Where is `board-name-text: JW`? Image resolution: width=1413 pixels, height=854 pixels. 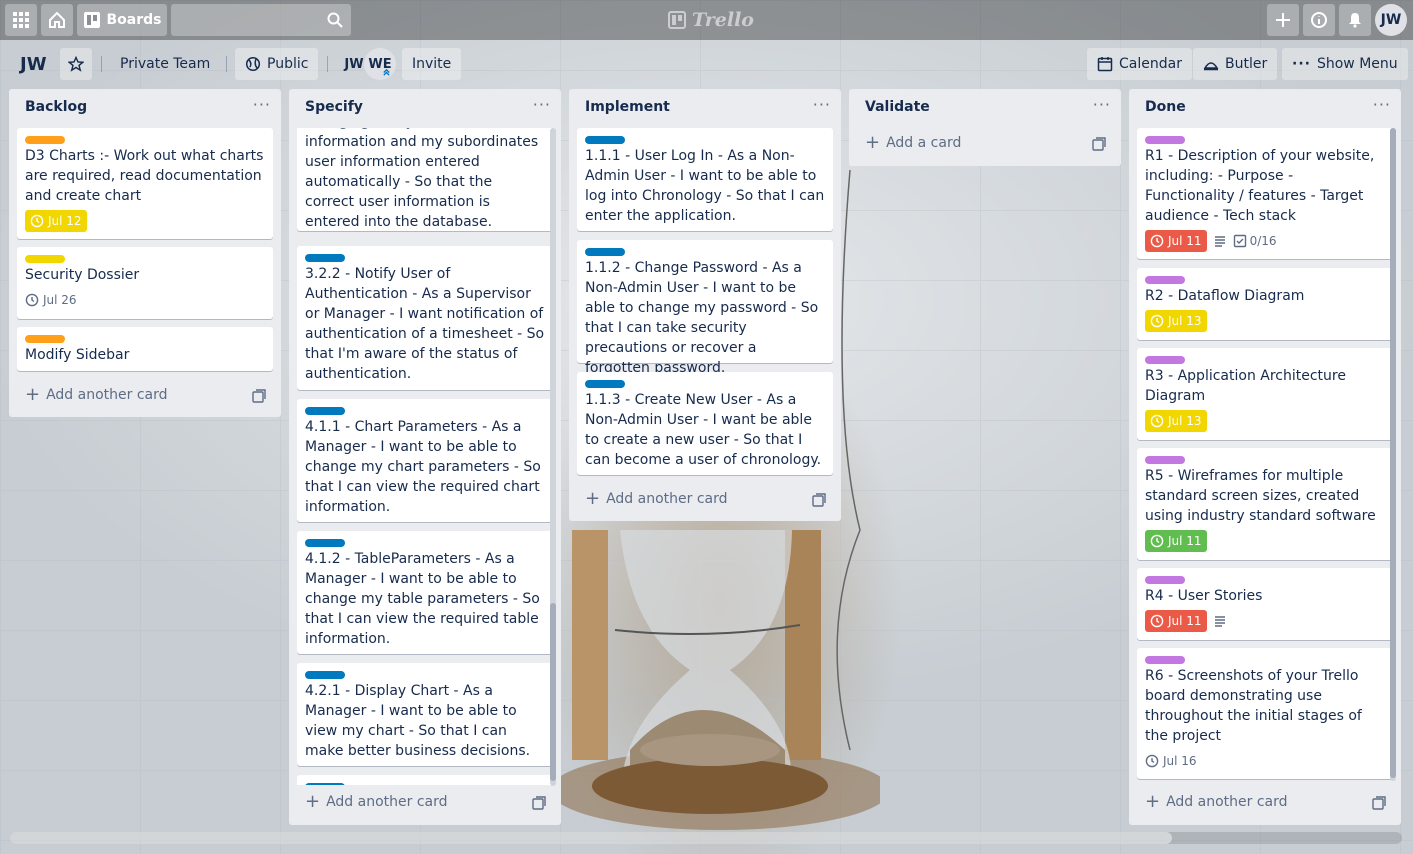
board-name-text: JW is located at coordinates (33, 64).